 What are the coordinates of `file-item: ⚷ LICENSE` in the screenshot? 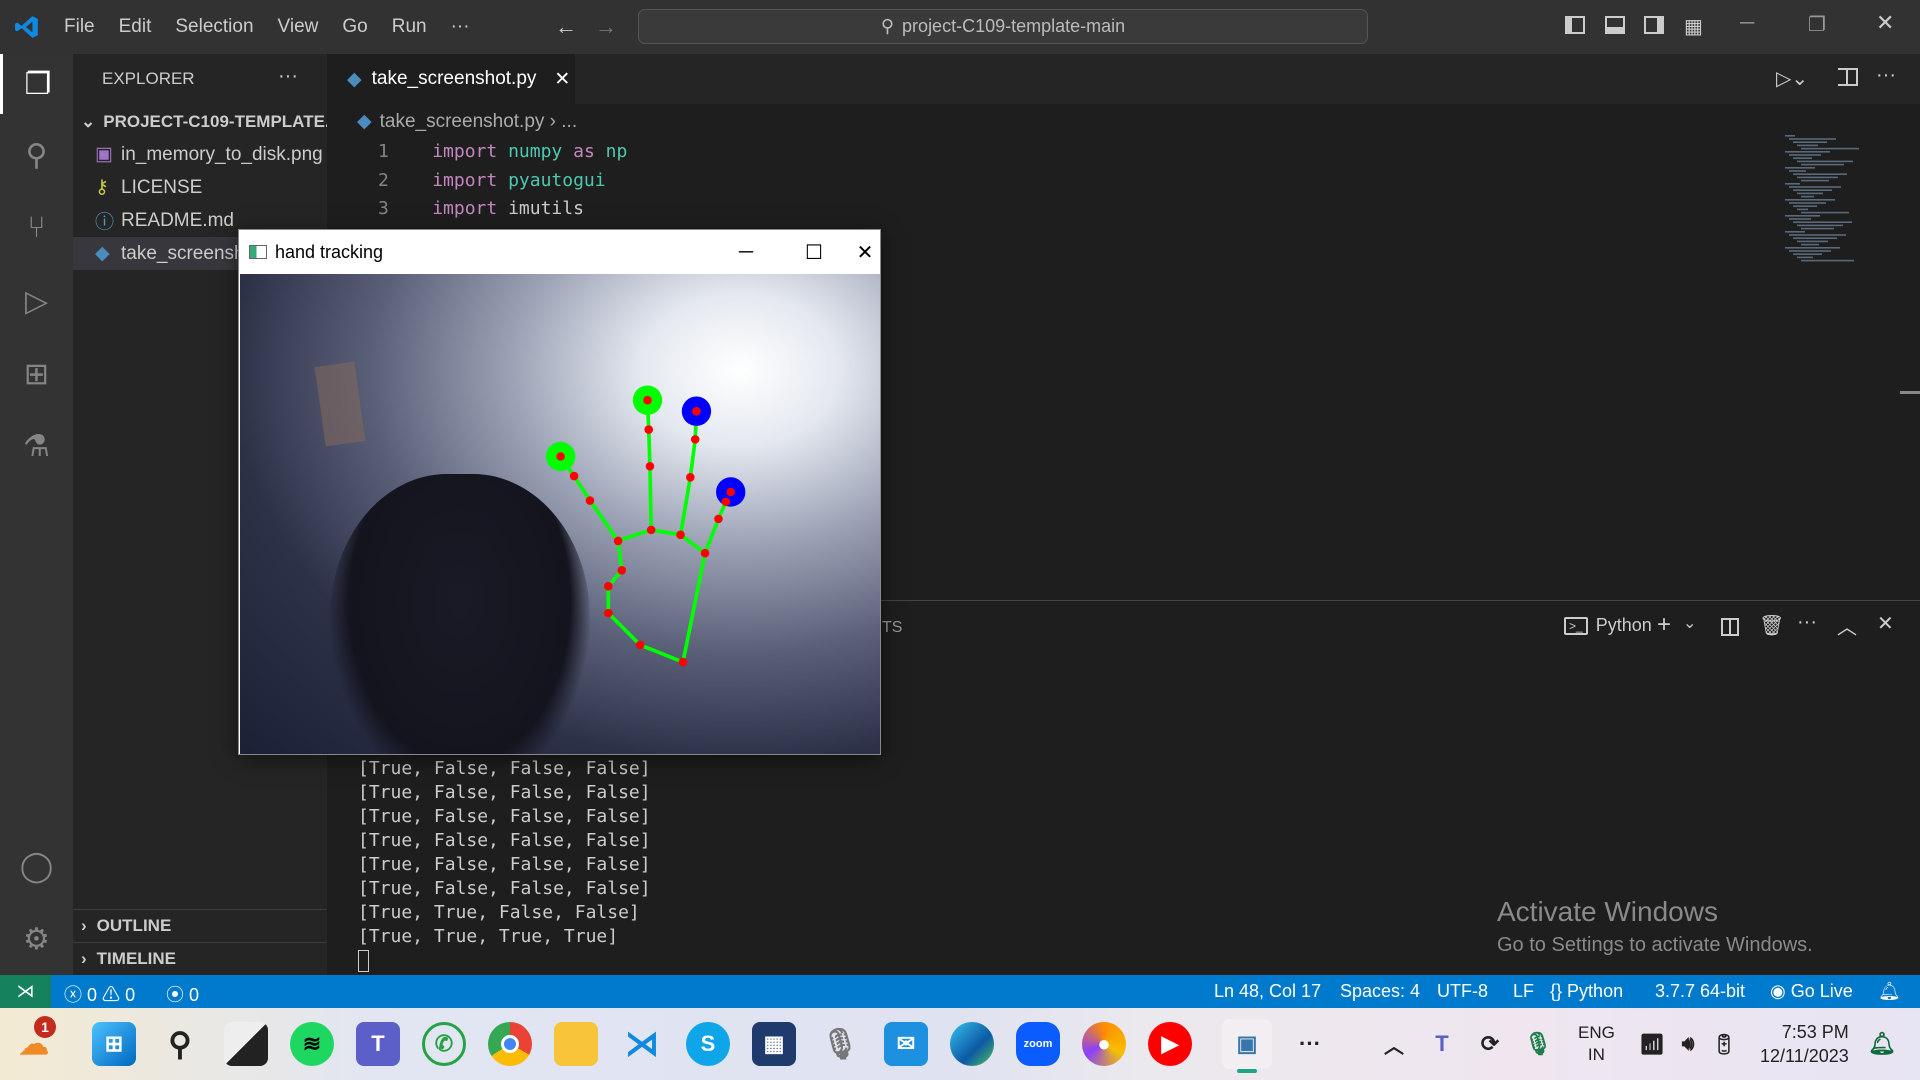 It's located at (200, 187).